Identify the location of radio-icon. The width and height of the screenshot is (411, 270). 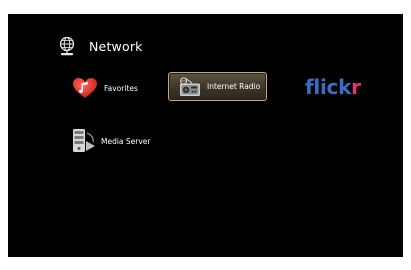
(190, 86).